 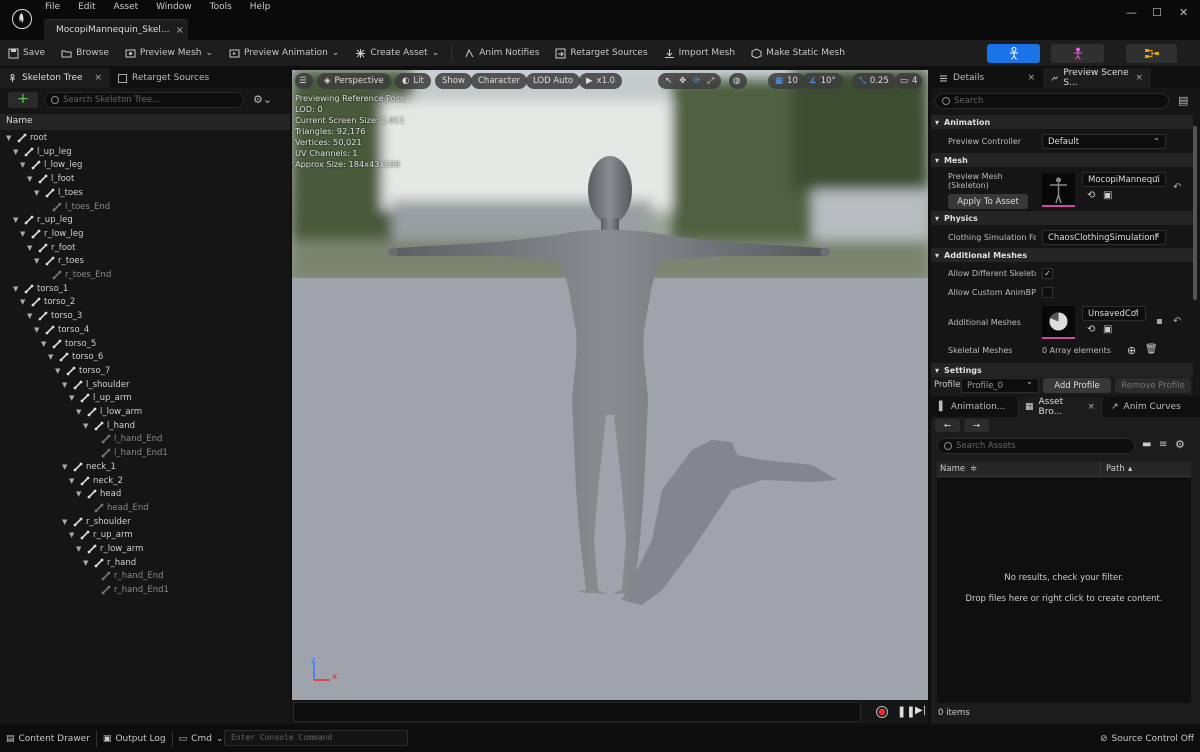 What do you see at coordinates (1062, 370) in the screenshot?
I see `section-settings: ▾ Settings` at bounding box center [1062, 370].